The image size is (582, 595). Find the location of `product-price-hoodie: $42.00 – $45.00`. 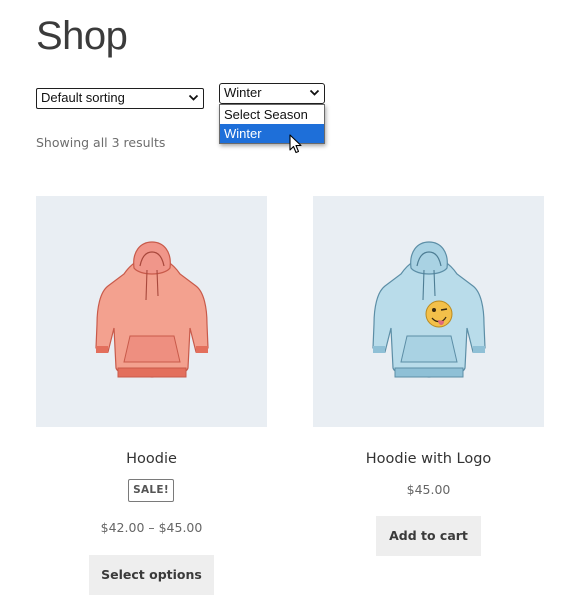

product-price-hoodie: $42.00 – $45.00 is located at coordinates (151, 527).